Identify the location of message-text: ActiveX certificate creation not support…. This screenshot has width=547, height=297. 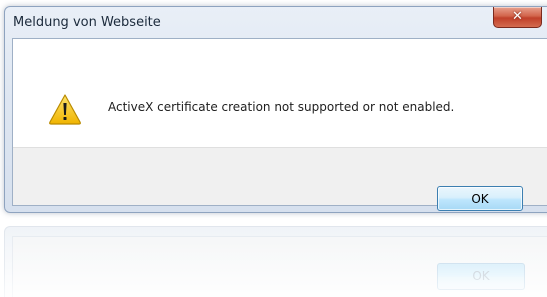
(281, 107).